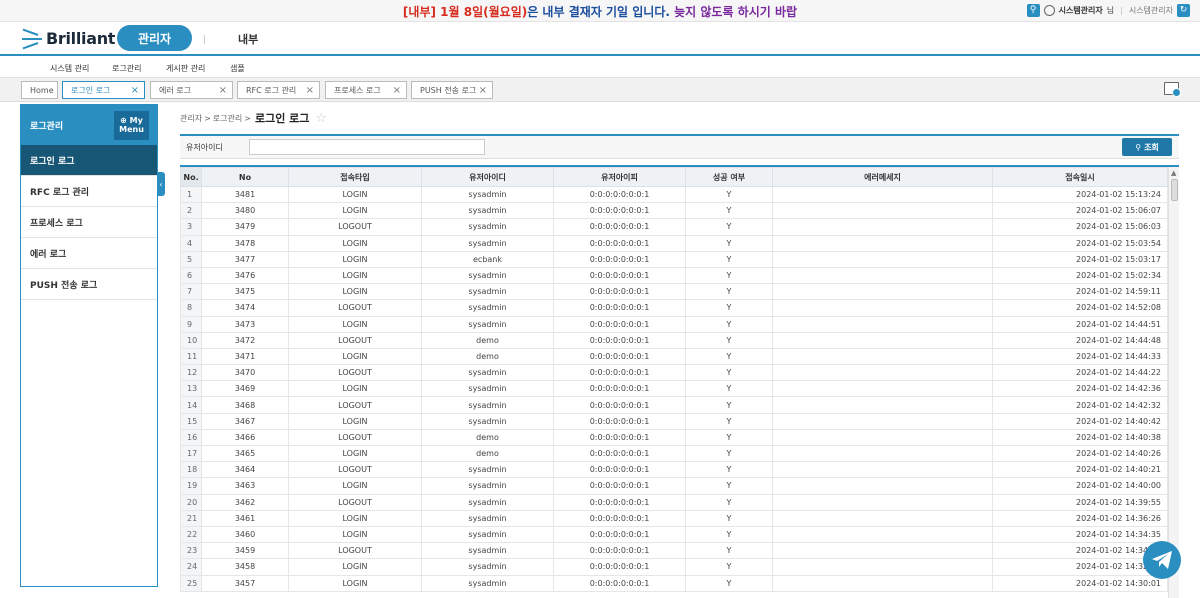 The height and width of the screenshot is (598, 1200). I want to click on tab-login-log: 로그인 로그 ×, so click(103, 90).